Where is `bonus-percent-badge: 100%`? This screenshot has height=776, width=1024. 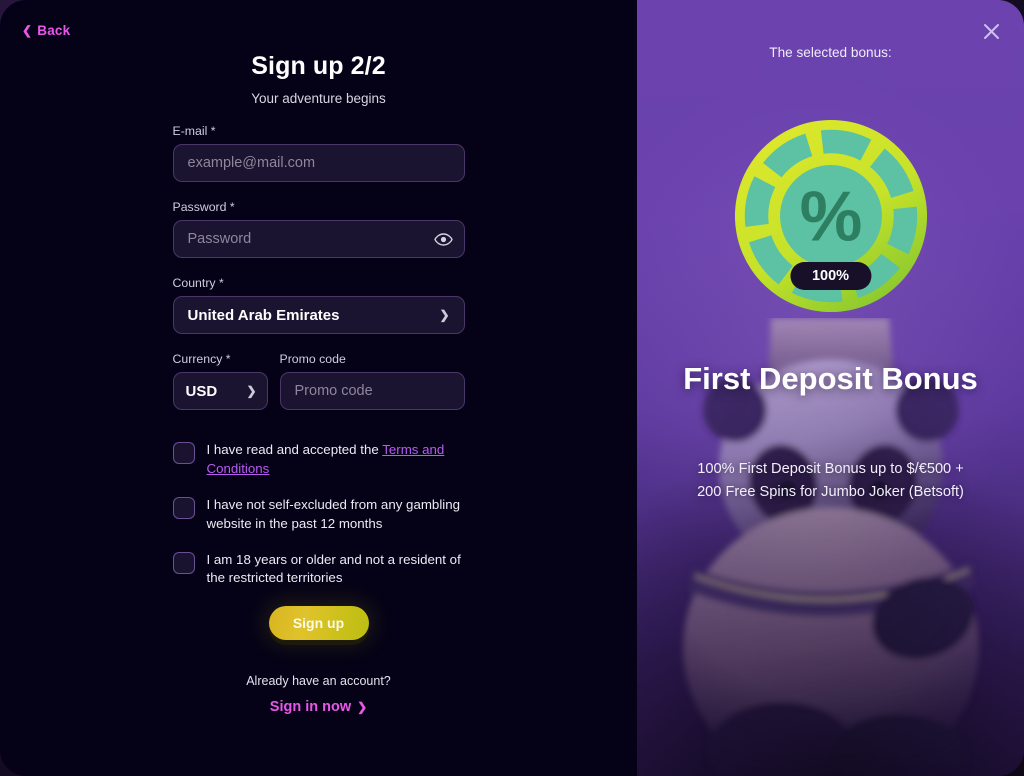
bonus-percent-badge: 100% is located at coordinates (830, 276).